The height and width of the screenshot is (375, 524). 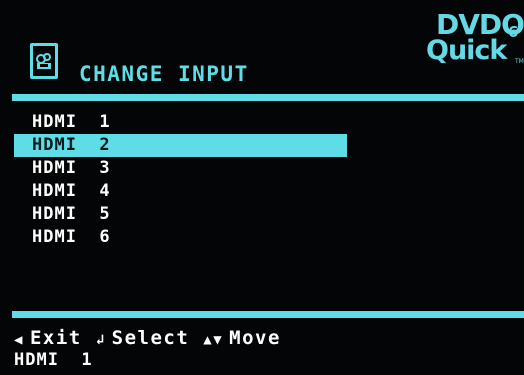 What do you see at coordinates (53, 360) in the screenshot?
I see `current-input-status: HDMI 1` at bounding box center [53, 360].